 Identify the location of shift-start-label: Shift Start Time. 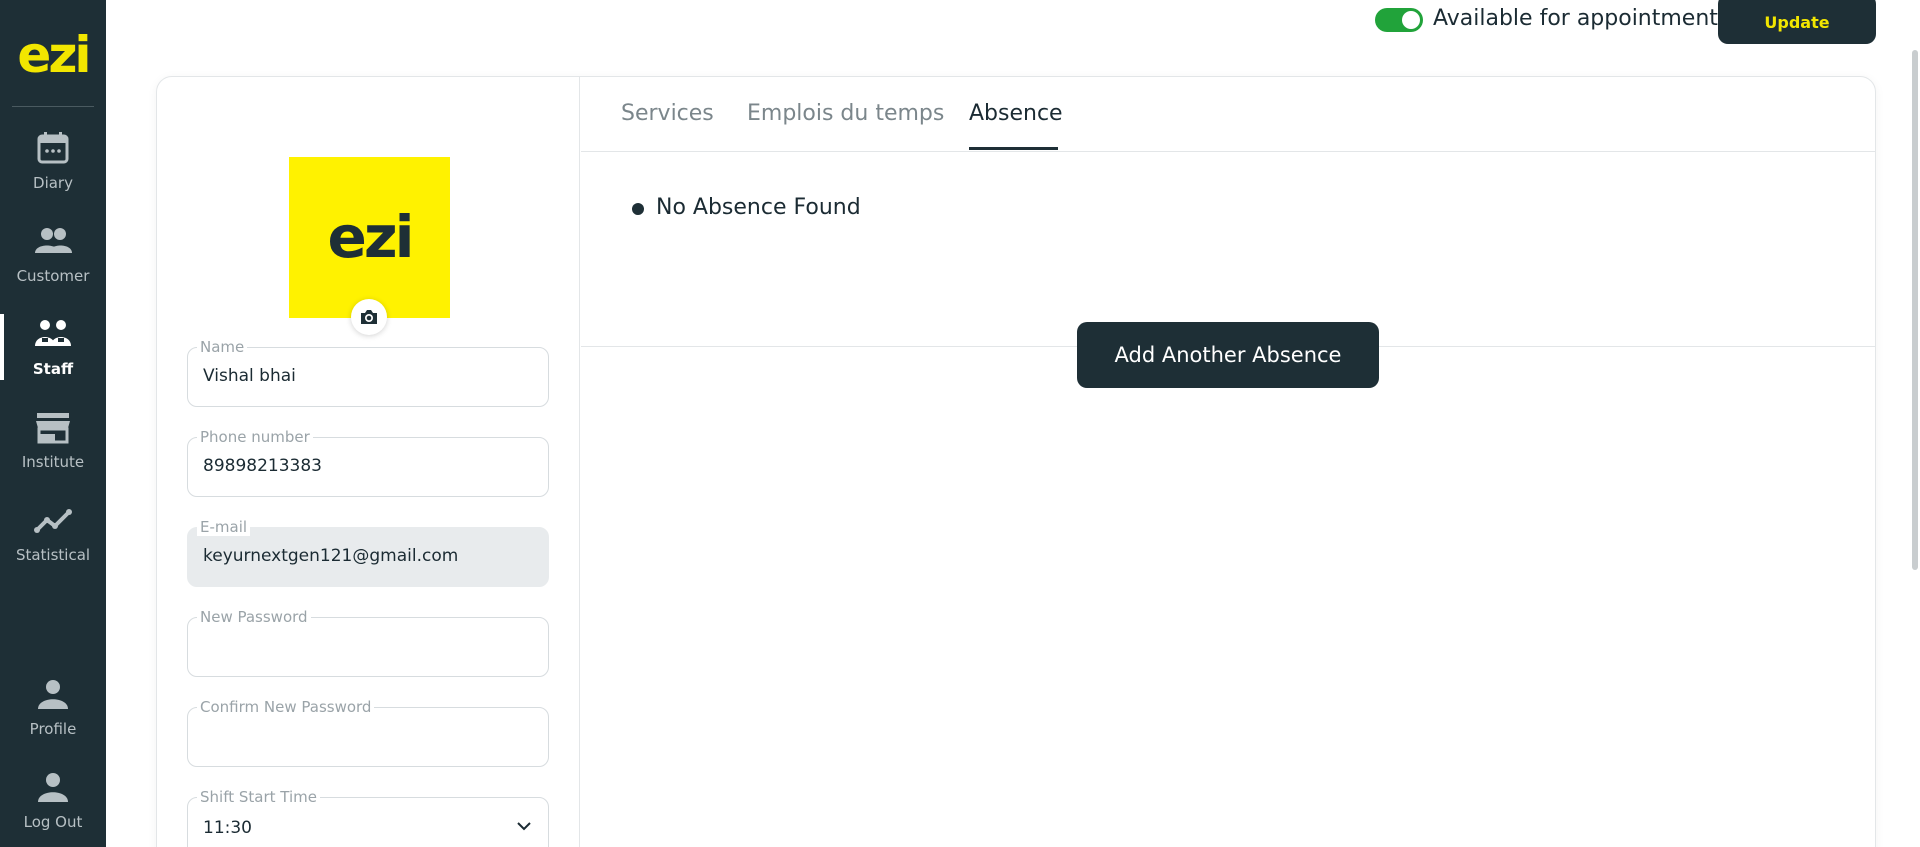
(258, 797).